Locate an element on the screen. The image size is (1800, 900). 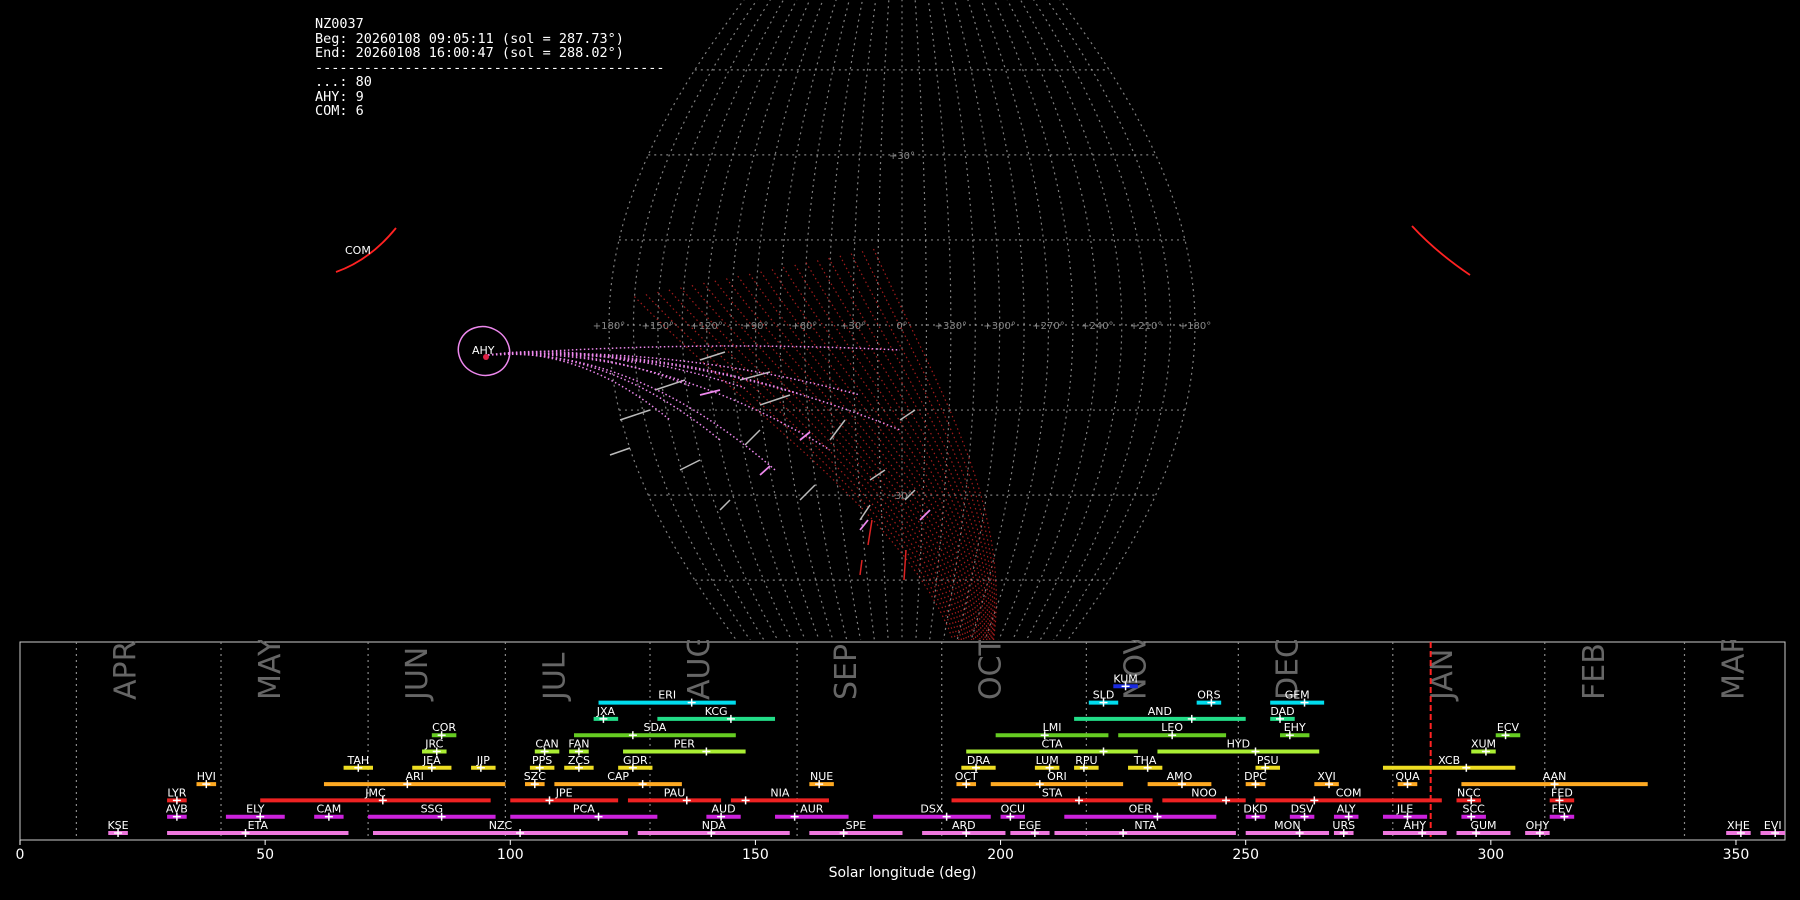
shower-label: SLD is located at coordinates (1104, 695).